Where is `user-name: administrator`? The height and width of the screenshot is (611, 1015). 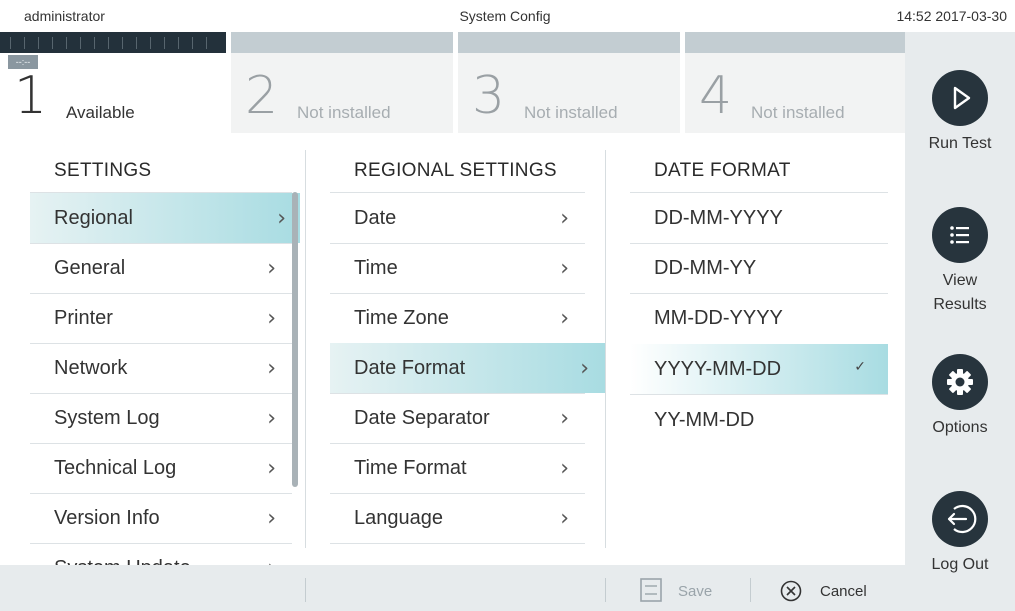
user-name: administrator is located at coordinates (64, 16).